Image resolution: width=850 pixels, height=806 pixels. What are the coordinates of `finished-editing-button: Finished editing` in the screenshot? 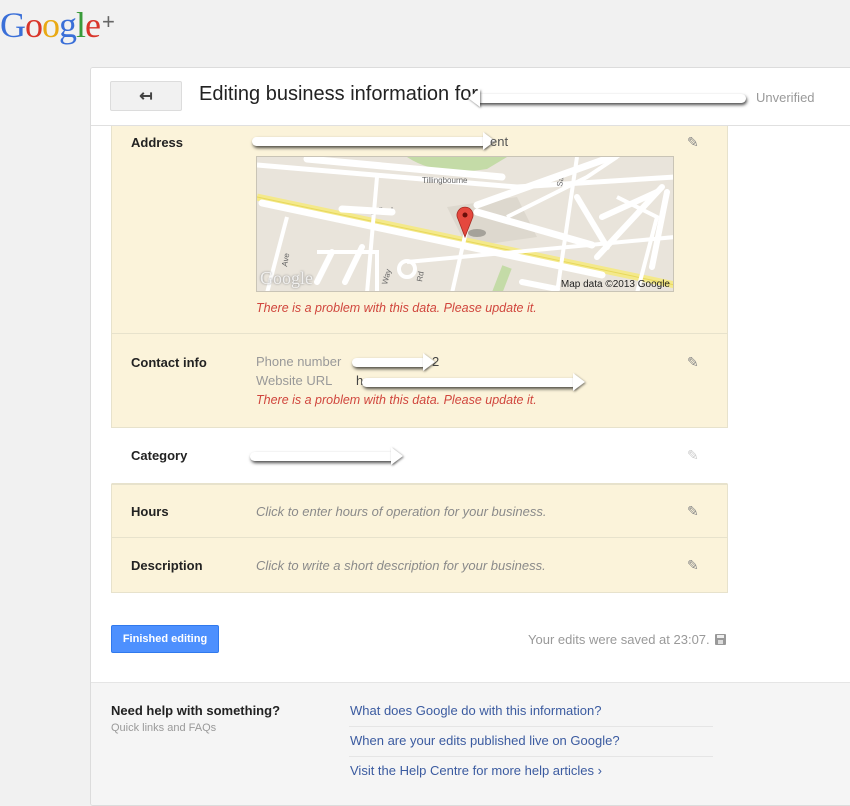 It's located at (165, 639).